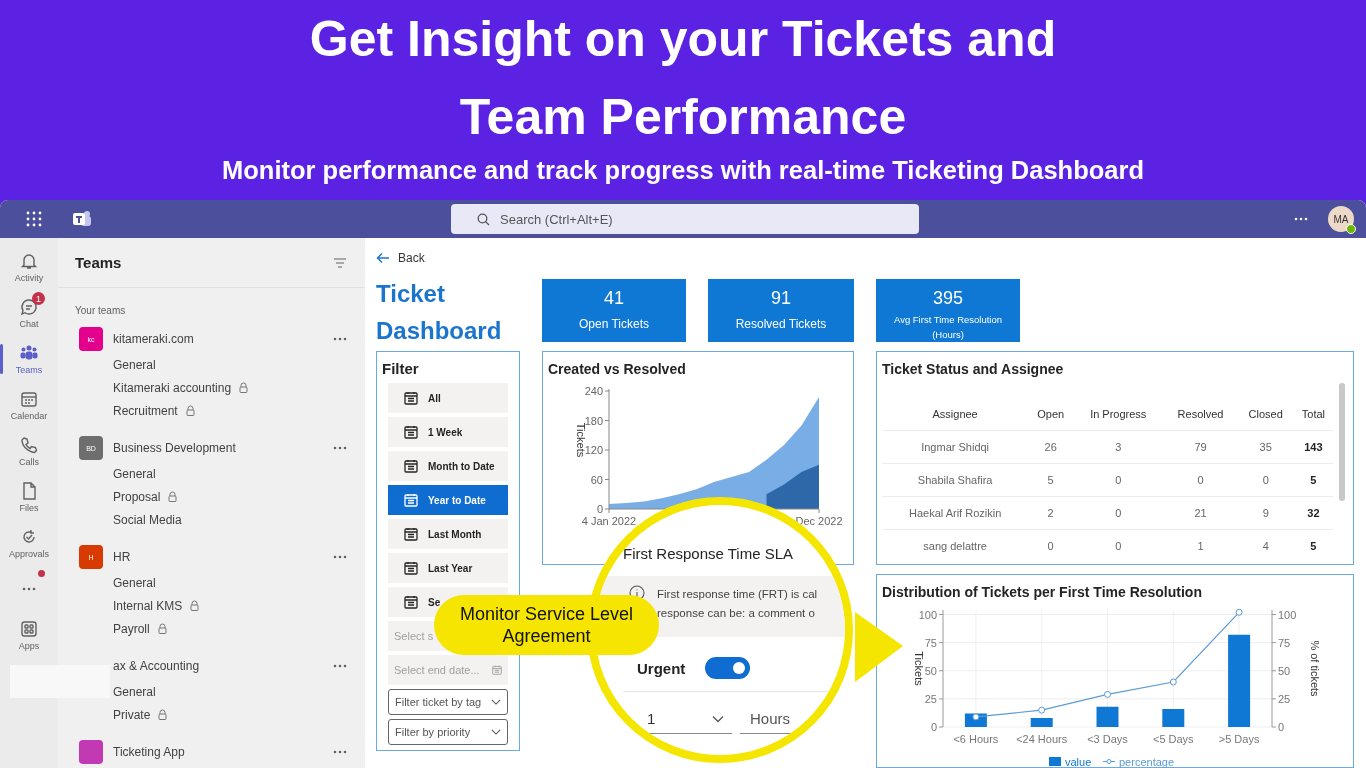  Describe the element at coordinates (955, 545) in the screenshot. I see `table-cell: sang delattre` at that location.